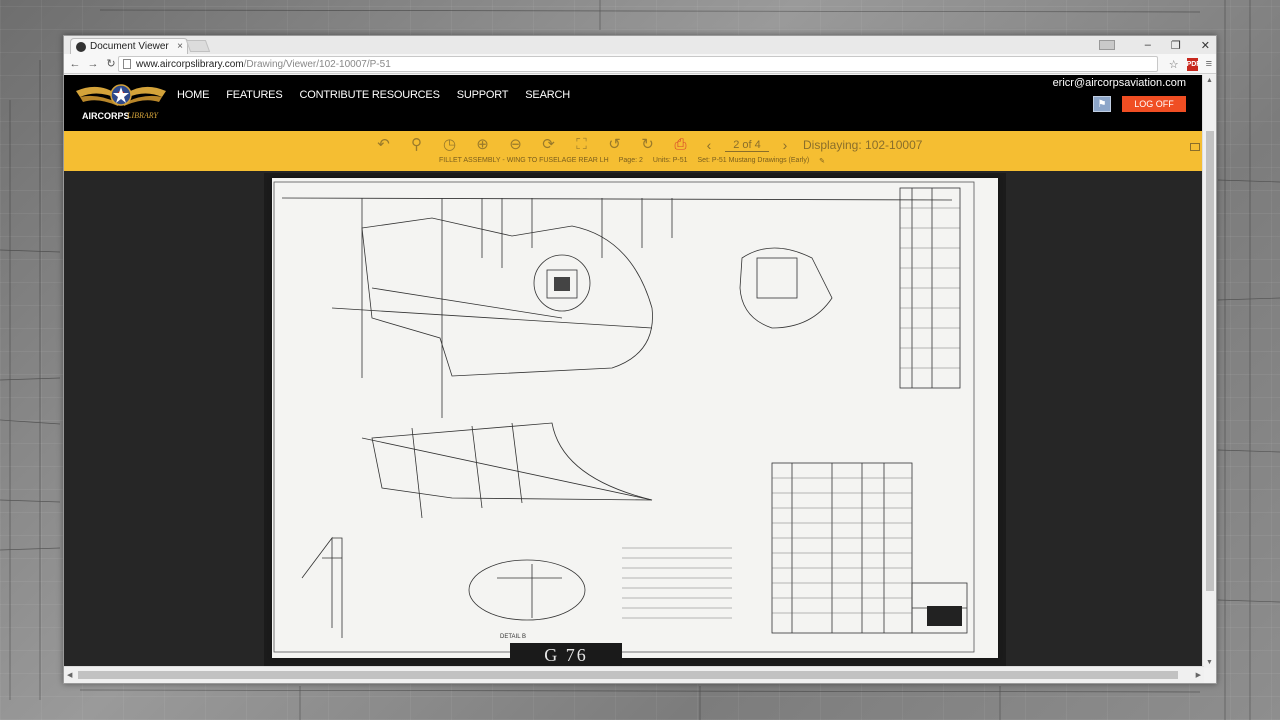 Image resolution: width=1280 pixels, height=720 pixels. What do you see at coordinates (640, 45) in the screenshot?
I see `tab-strip: Document Viewer × – ❐ ✕` at bounding box center [640, 45].